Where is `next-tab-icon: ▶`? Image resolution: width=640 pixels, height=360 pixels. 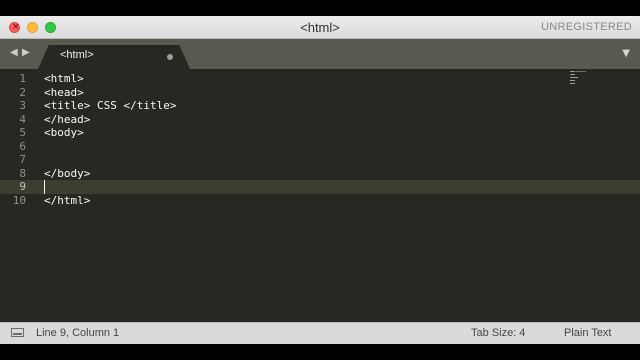 next-tab-icon: ▶ is located at coordinates (26, 52).